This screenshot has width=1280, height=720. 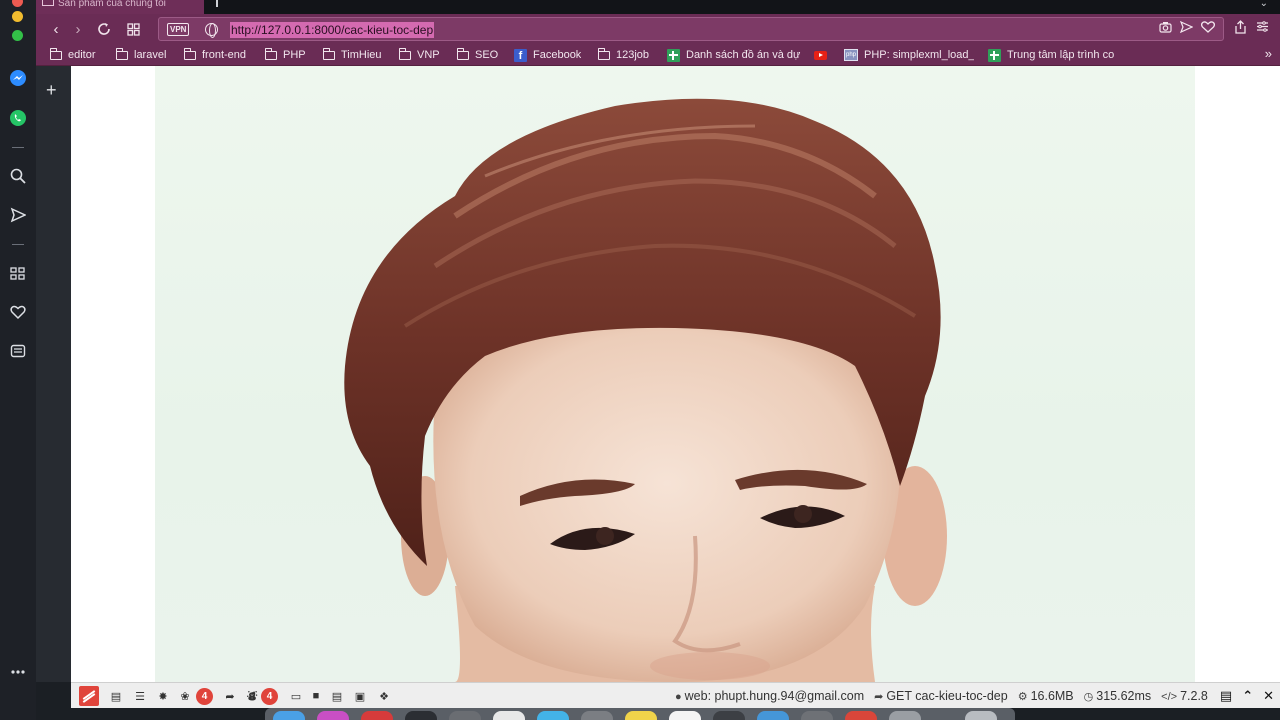 I want to click on bookmark-timhieu: TimHieu, so click(x=352, y=55).